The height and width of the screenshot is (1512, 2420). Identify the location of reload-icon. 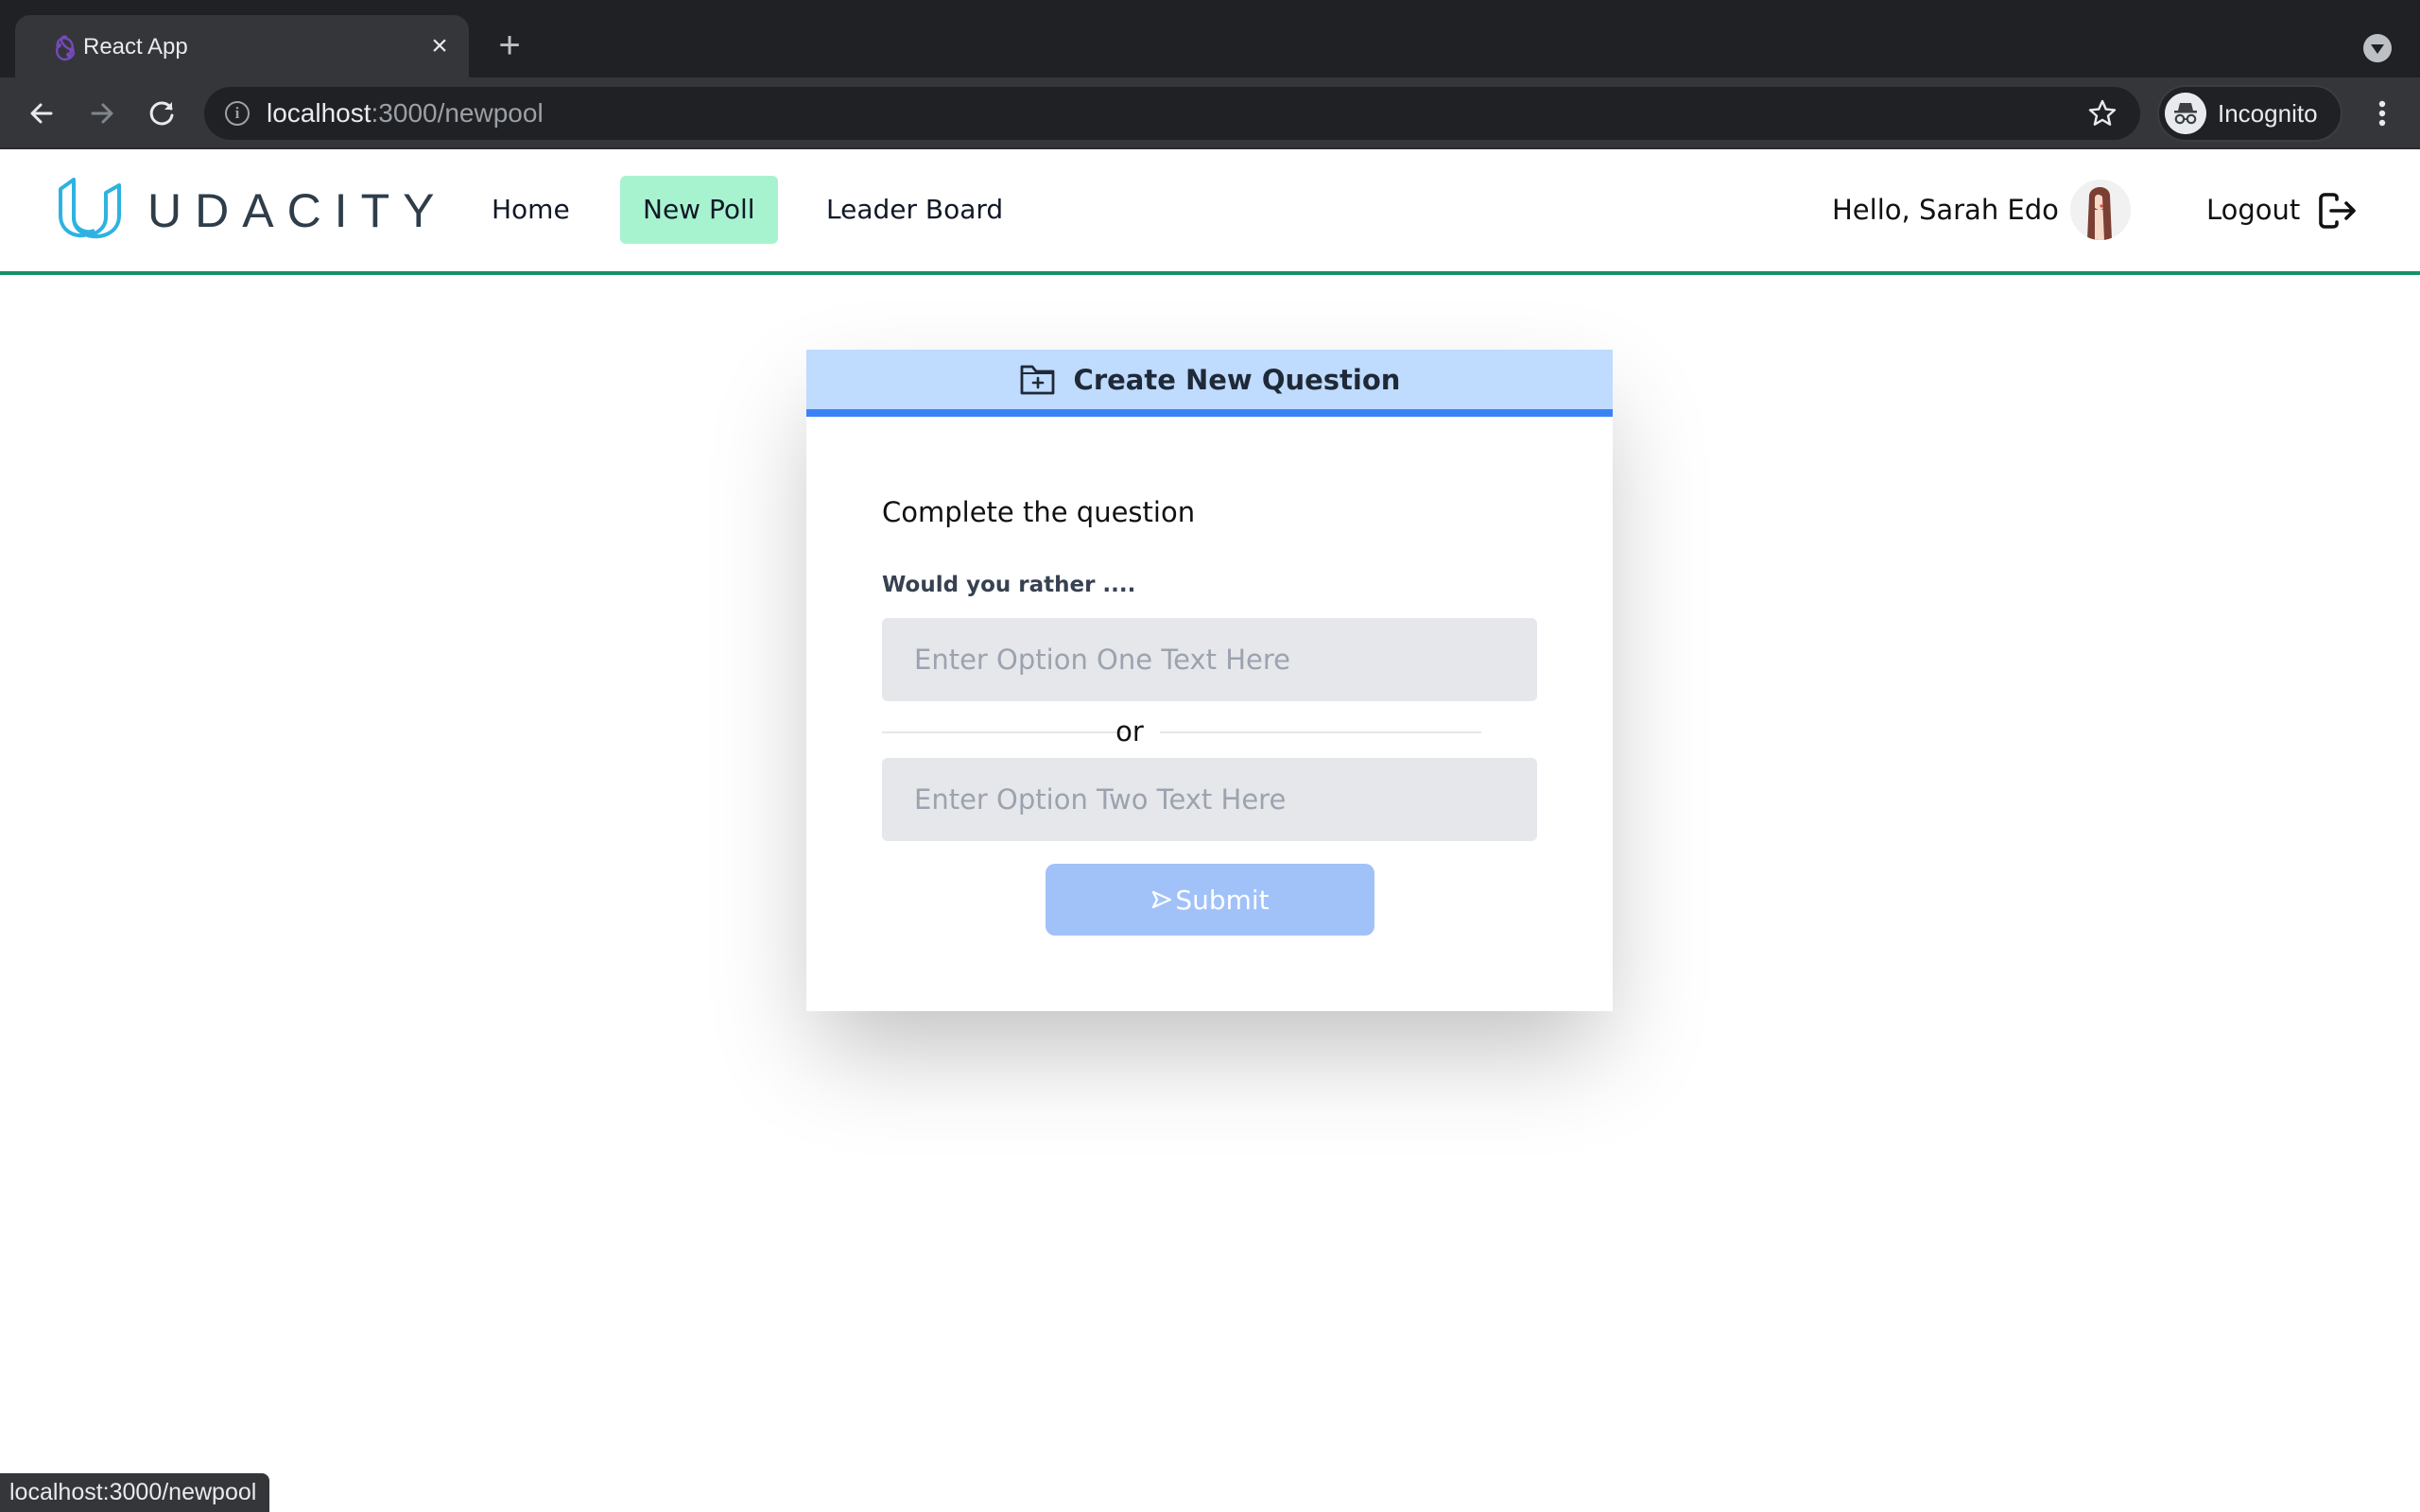
(163, 113).